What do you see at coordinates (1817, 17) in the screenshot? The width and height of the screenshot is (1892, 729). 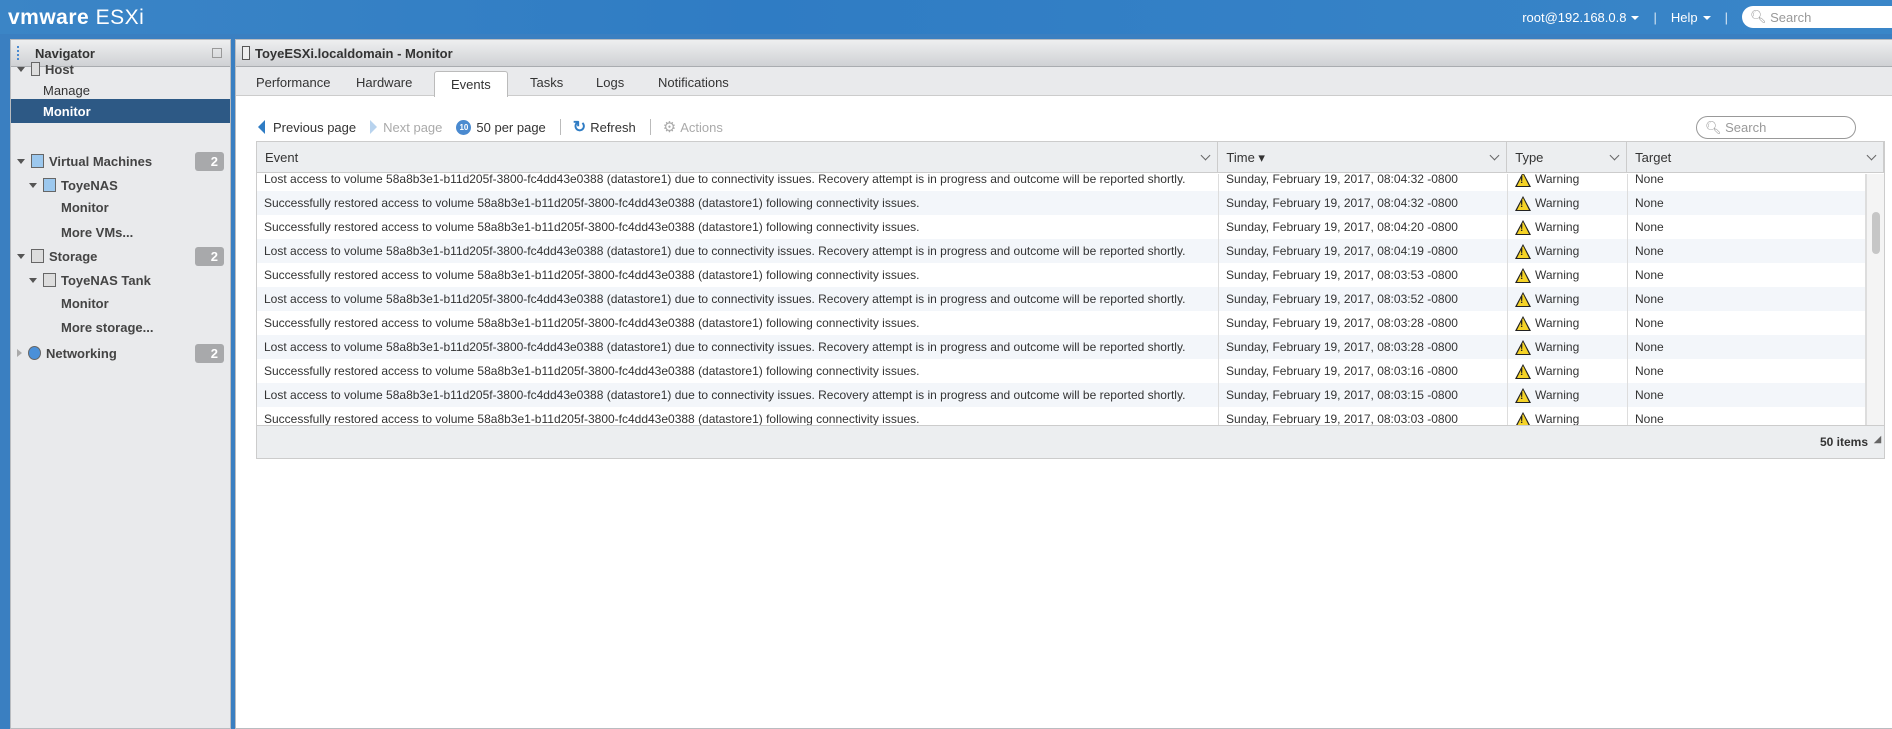 I see `global-search-input: 🔍︎ Search` at bounding box center [1817, 17].